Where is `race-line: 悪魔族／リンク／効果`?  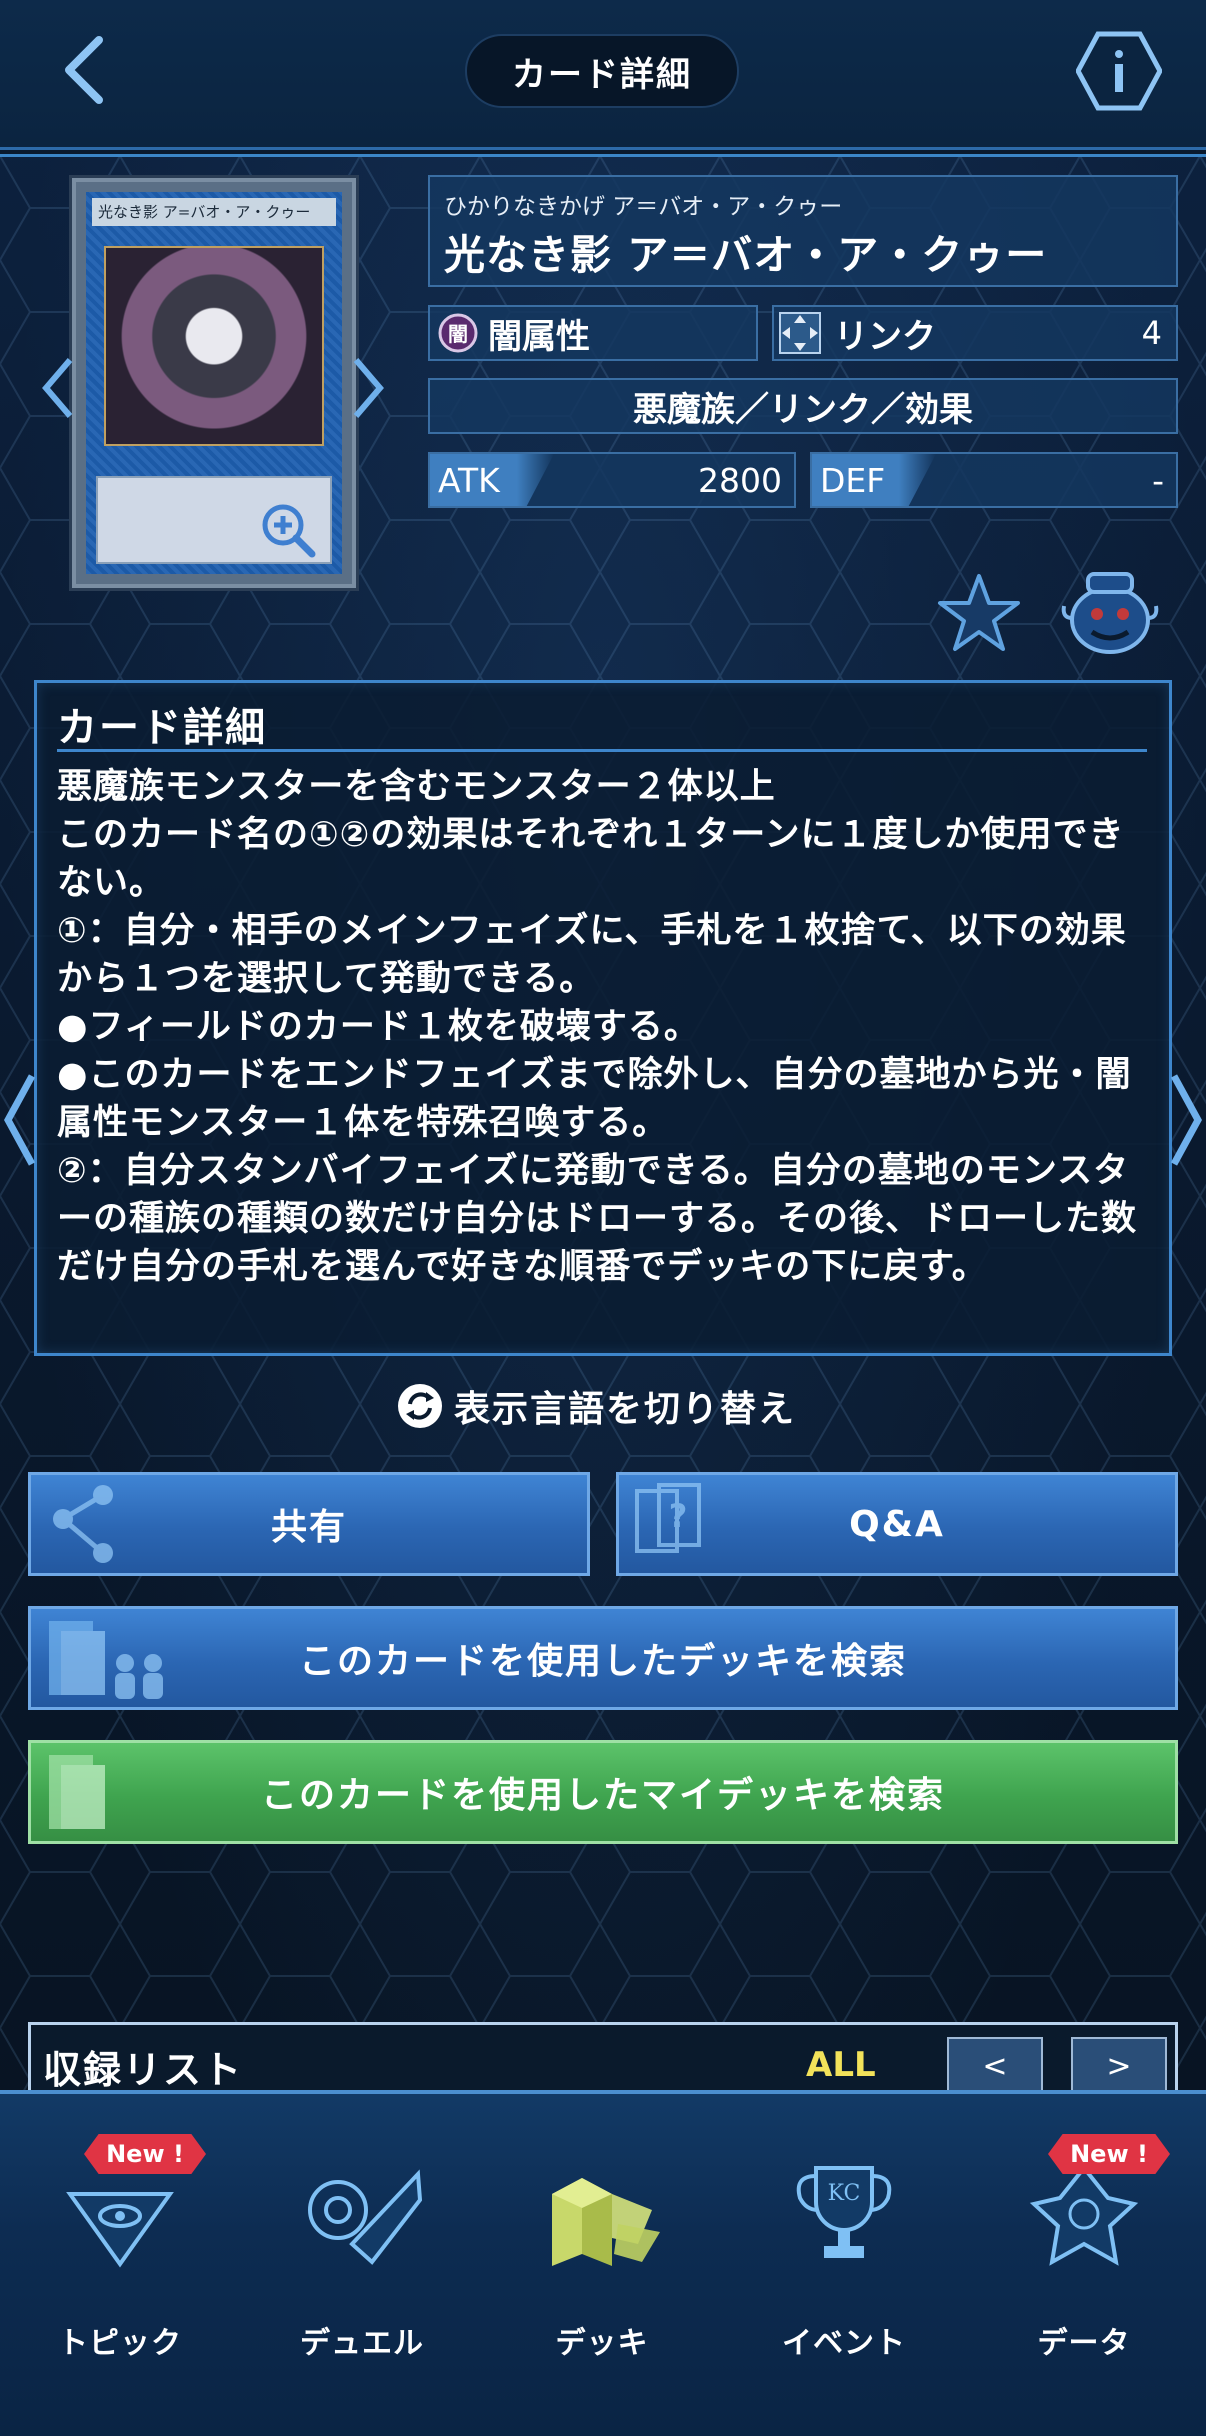 race-line: 悪魔族／リンク／効果 is located at coordinates (803, 406).